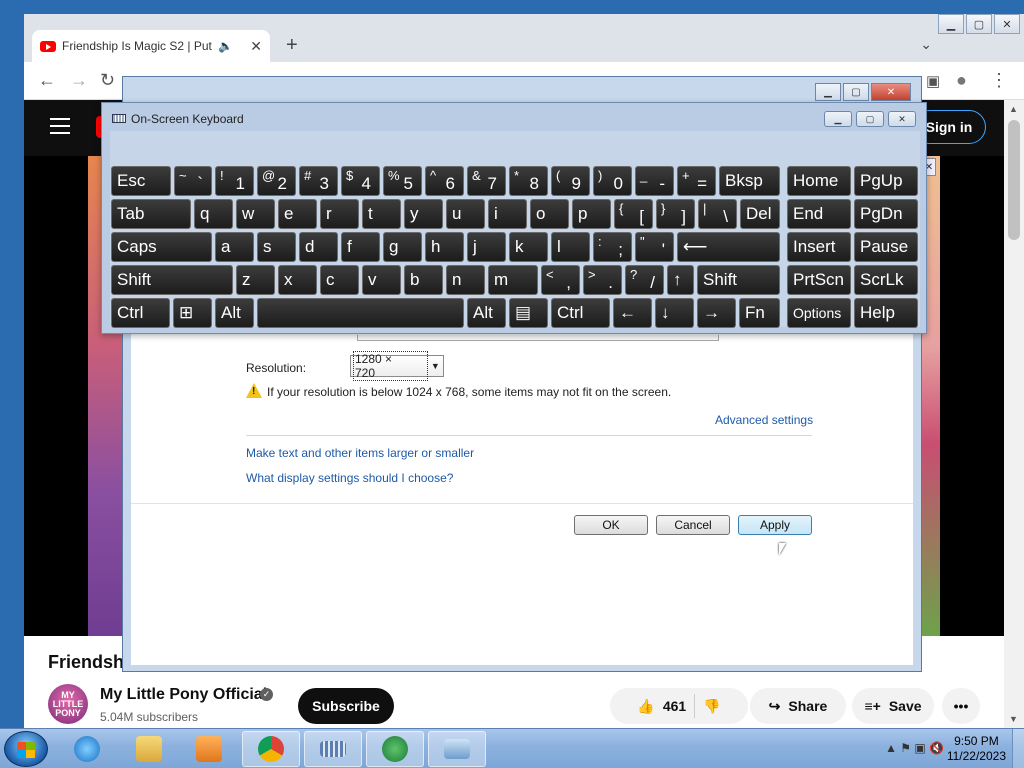  What do you see at coordinates (560, 280) in the screenshot?
I see `key-comma: <,` at bounding box center [560, 280].